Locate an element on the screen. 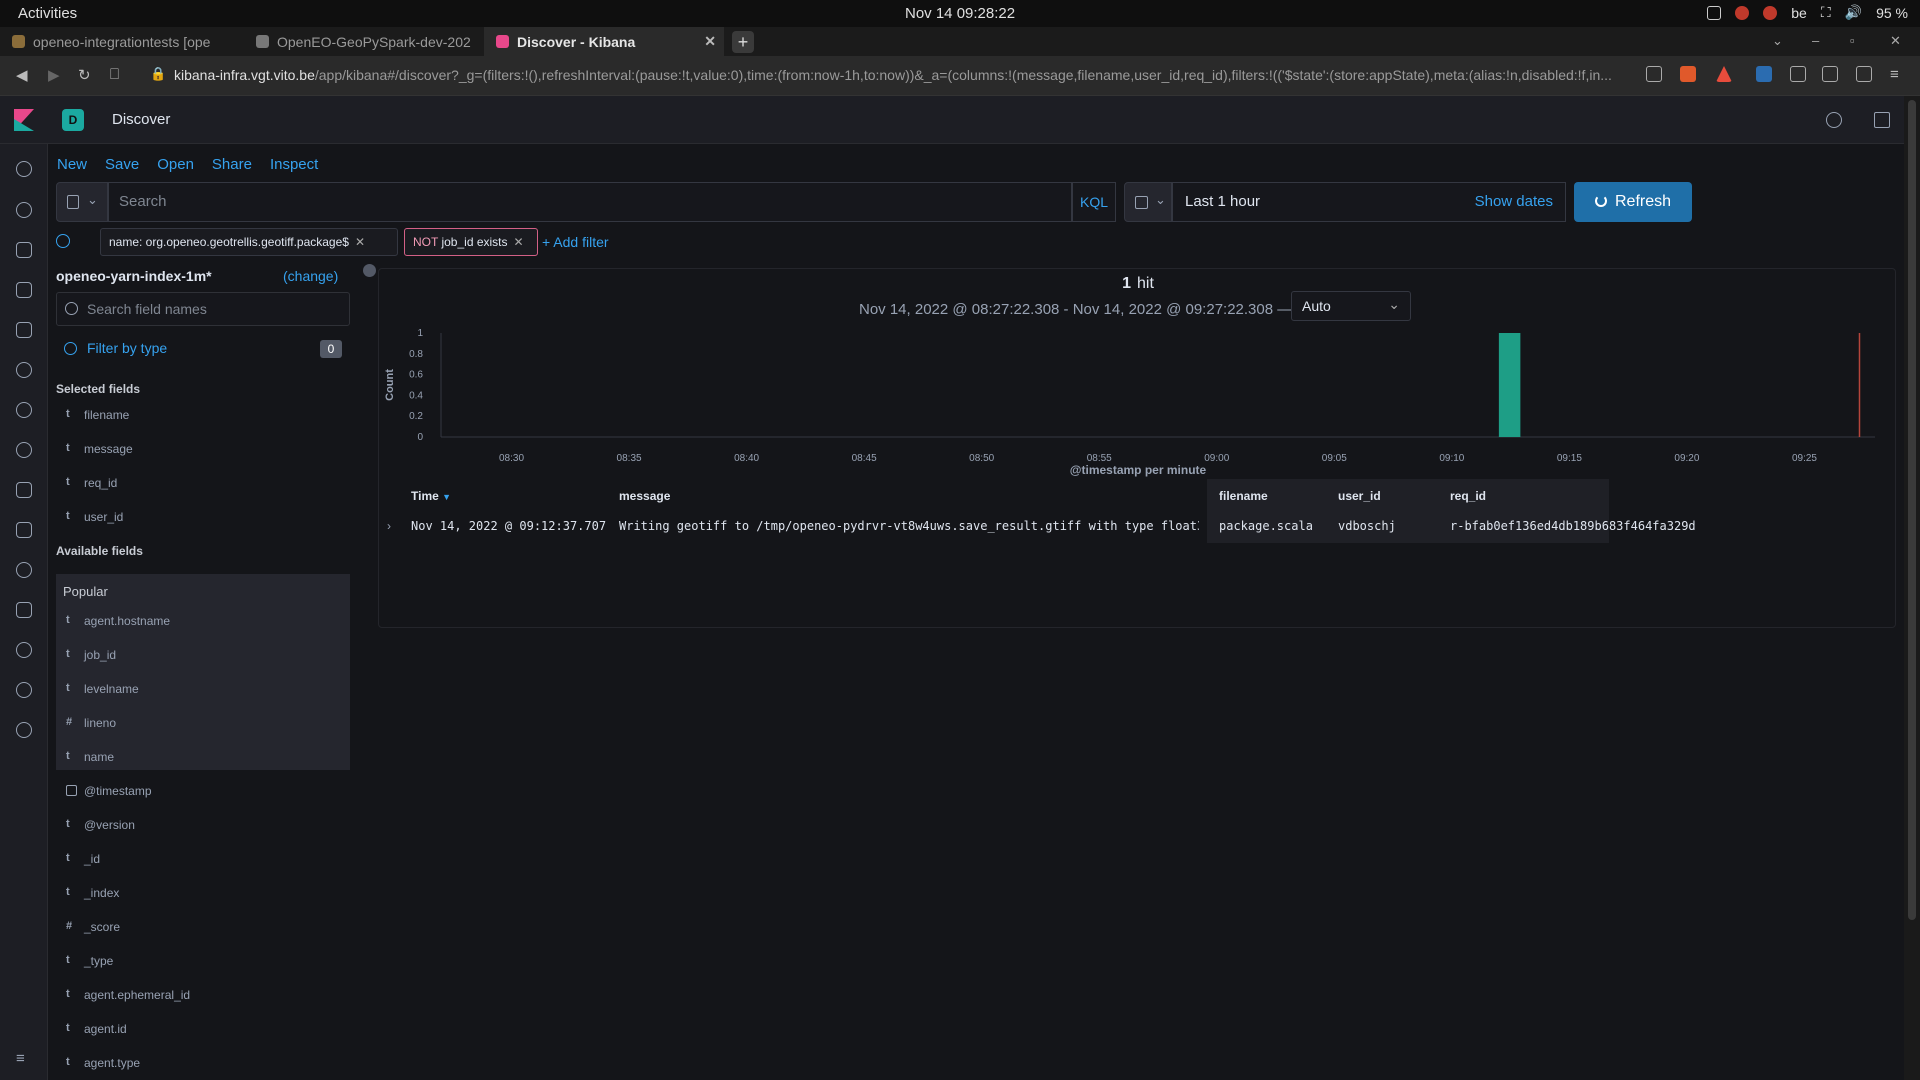 Image resolution: width=1920 pixels, height=1080 pixels. page-scrollbar is located at coordinates (1912, 588).